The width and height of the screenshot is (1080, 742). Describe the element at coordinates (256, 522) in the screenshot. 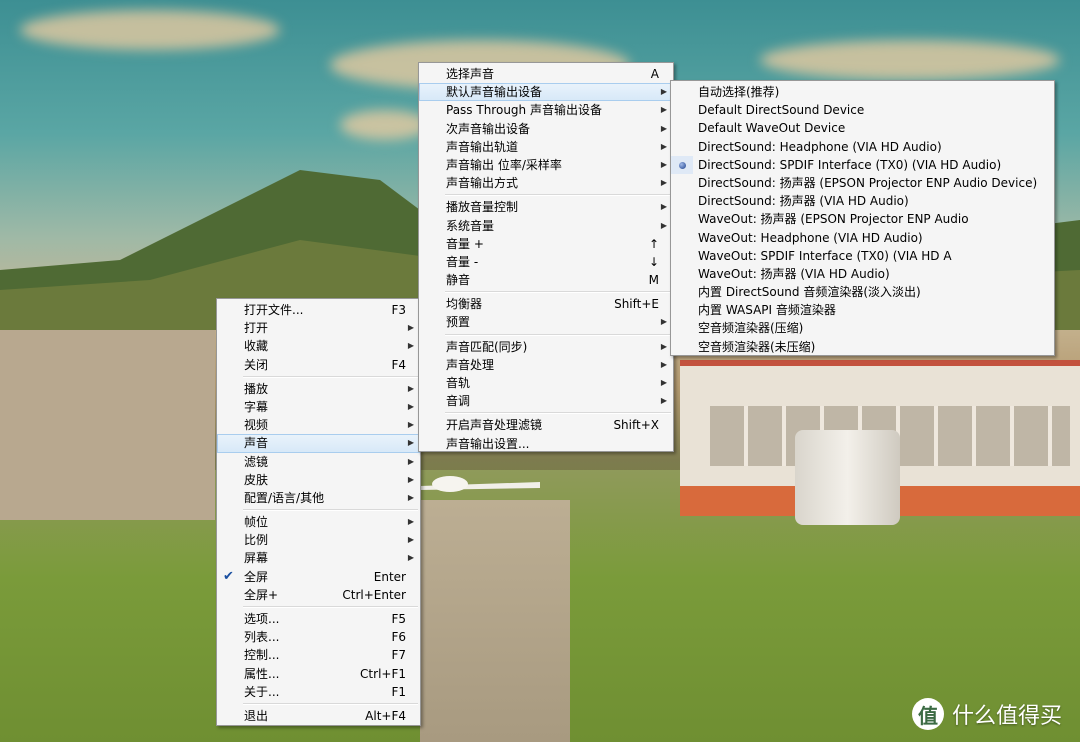

I see `main-menu-item-label: 帧位` at that location.